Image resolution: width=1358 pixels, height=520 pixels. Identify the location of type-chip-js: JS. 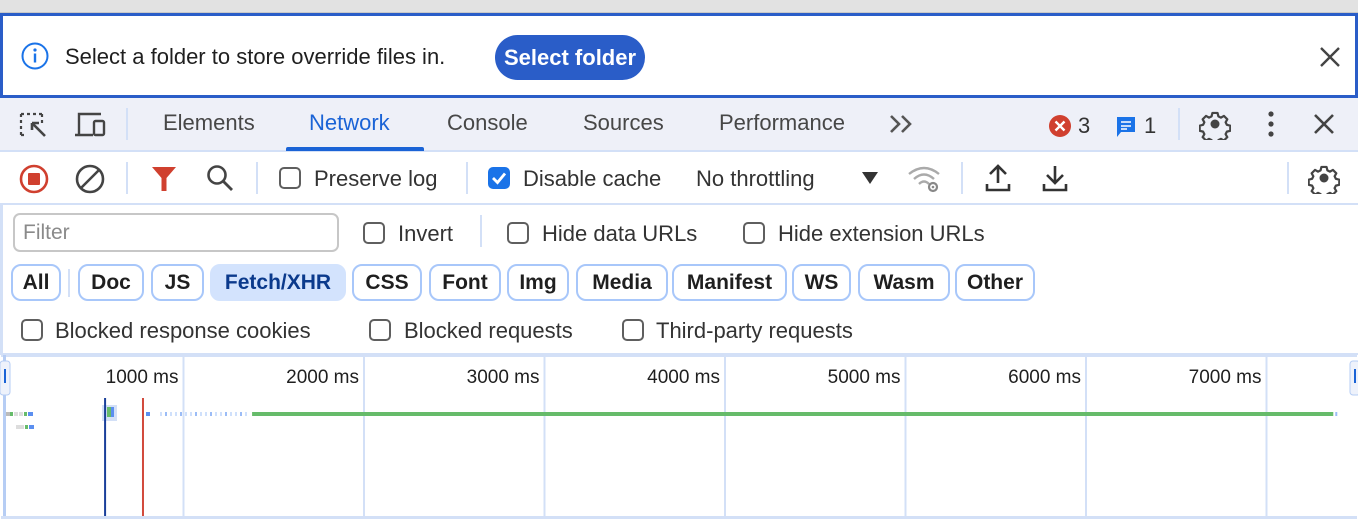
(177, 282).